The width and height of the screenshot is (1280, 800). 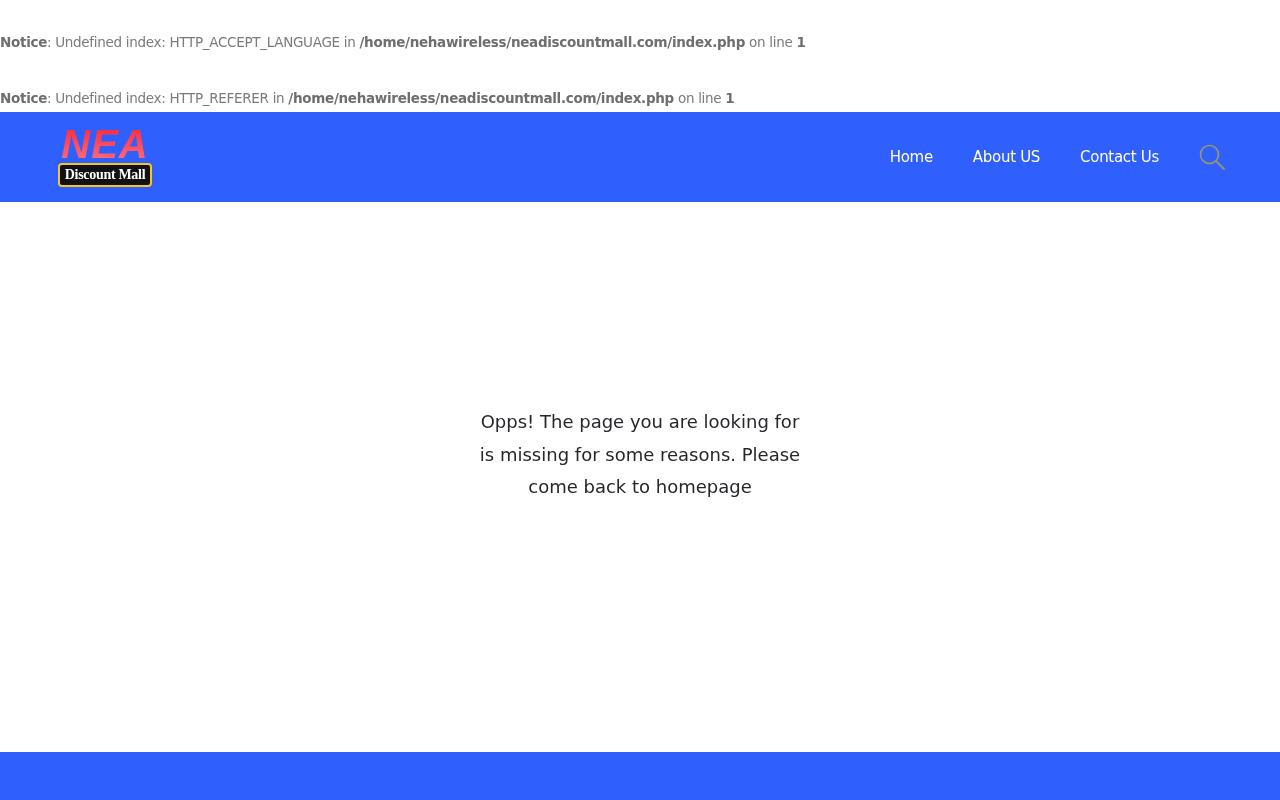 I want to click on logo-tagline: Discount Mall, so click(x=105, y=175).